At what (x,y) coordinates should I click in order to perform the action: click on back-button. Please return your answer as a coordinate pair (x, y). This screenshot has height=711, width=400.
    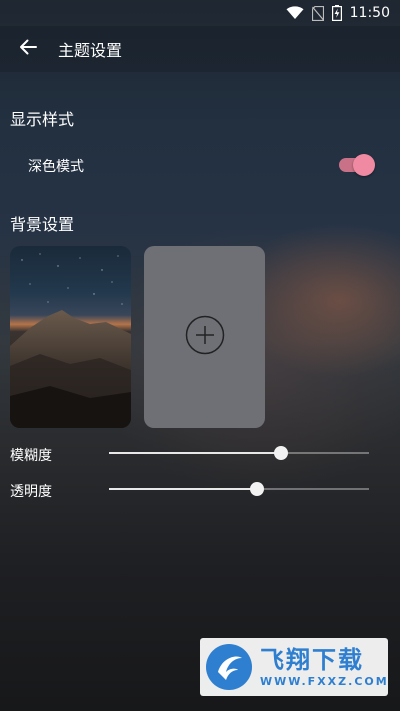
    Looking at the image, I should click on (28, 49).